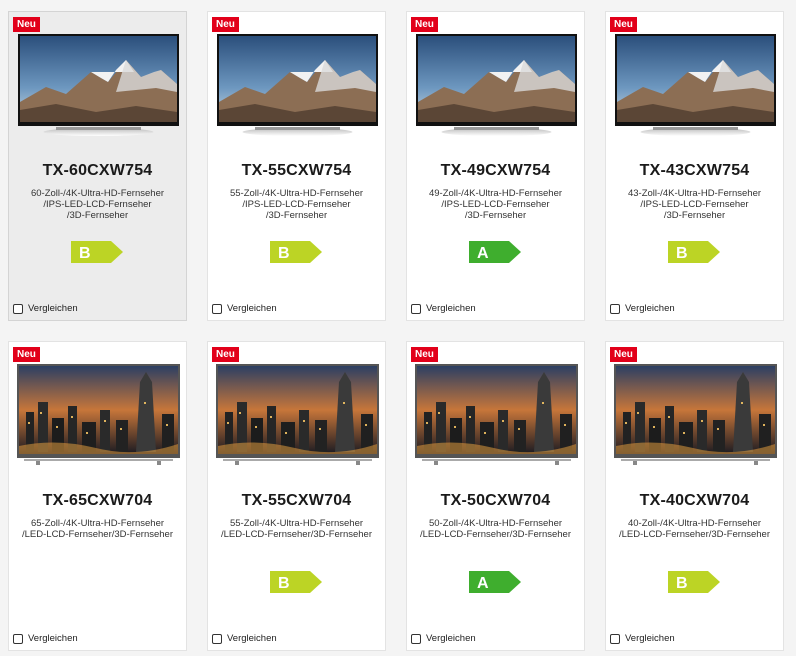  What do you see at coordinates (97, 171) in the screenshot?
I see `product-model-title: TX-60CXW754` at bounding box center [97, 171].